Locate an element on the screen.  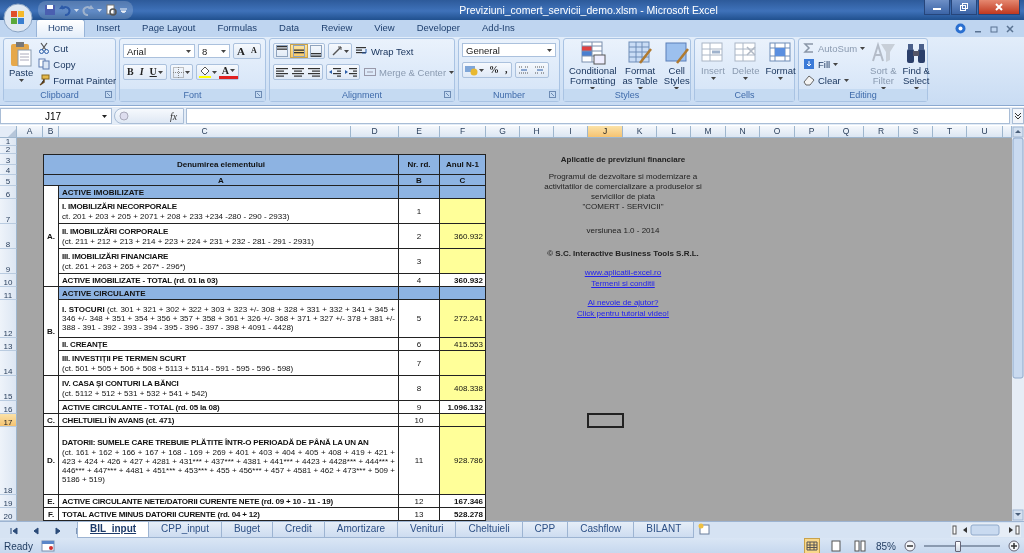
row-header: 14 is located at coordinates (8, 363).